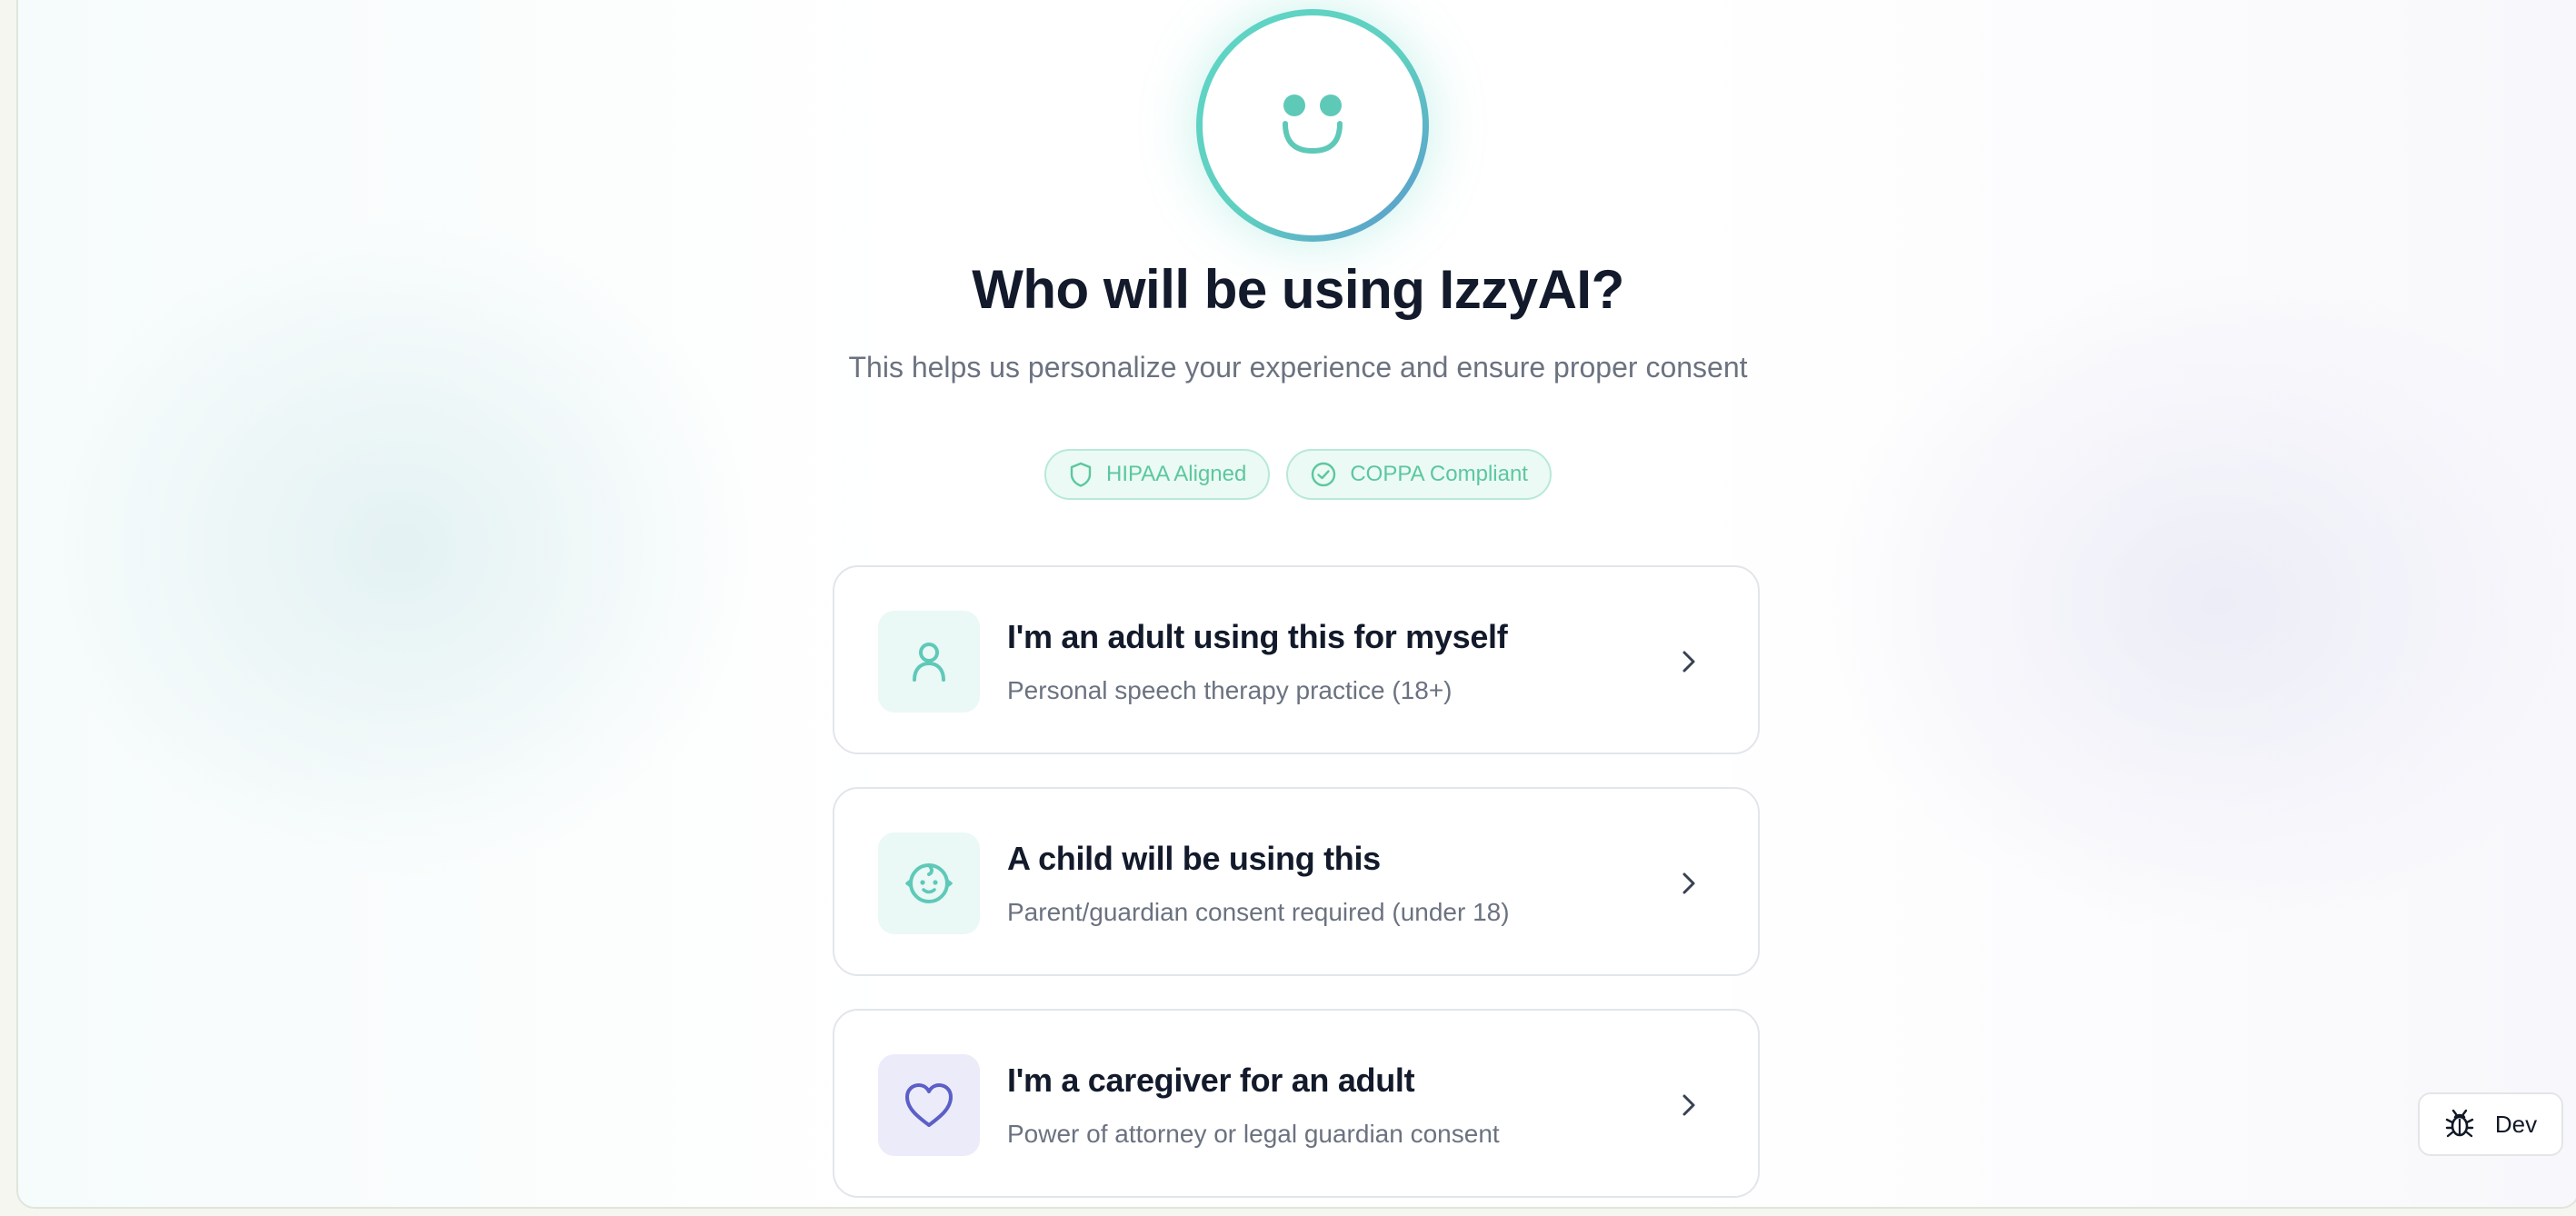  What do you see at coordinates (1176, 474) in the screenshot?
I see `hipaa-badge-label: HIPAA Aligned` at bounding box center [1176, 474].